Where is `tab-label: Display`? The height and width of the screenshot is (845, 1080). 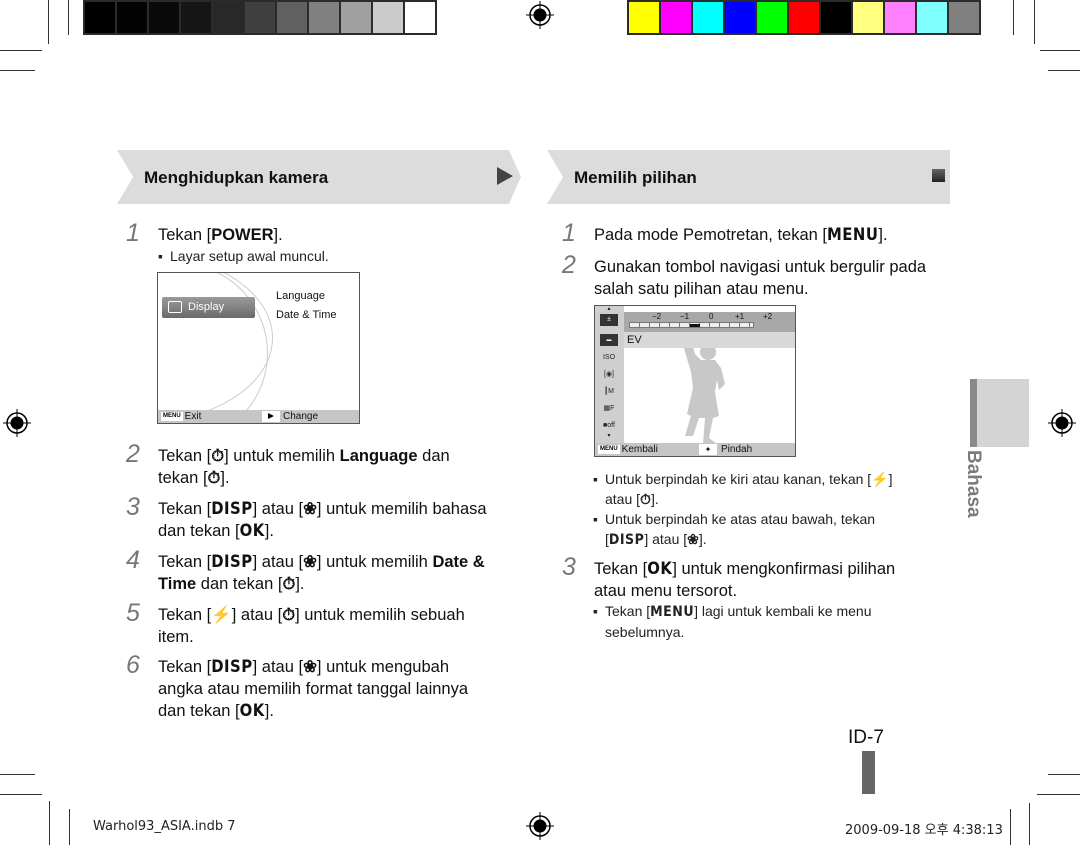 tab-label: Display is located at coordinates (206, 307).